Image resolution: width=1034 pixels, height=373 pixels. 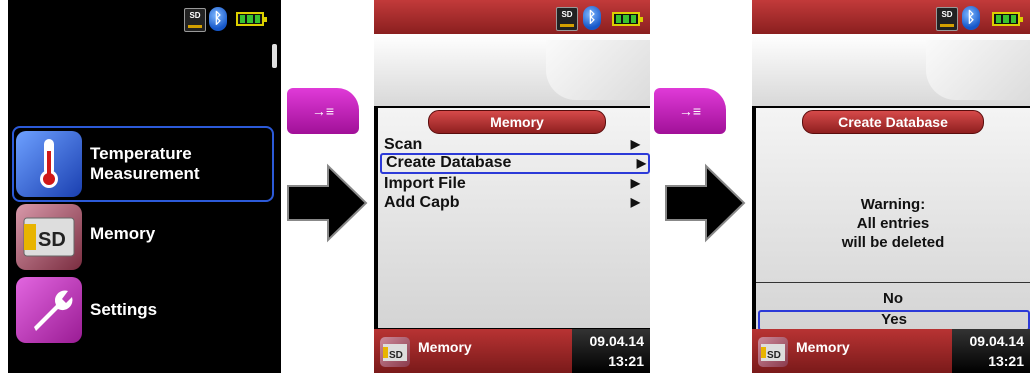 I want to click on warning-line: Warning:, so click(x=893, y=204).